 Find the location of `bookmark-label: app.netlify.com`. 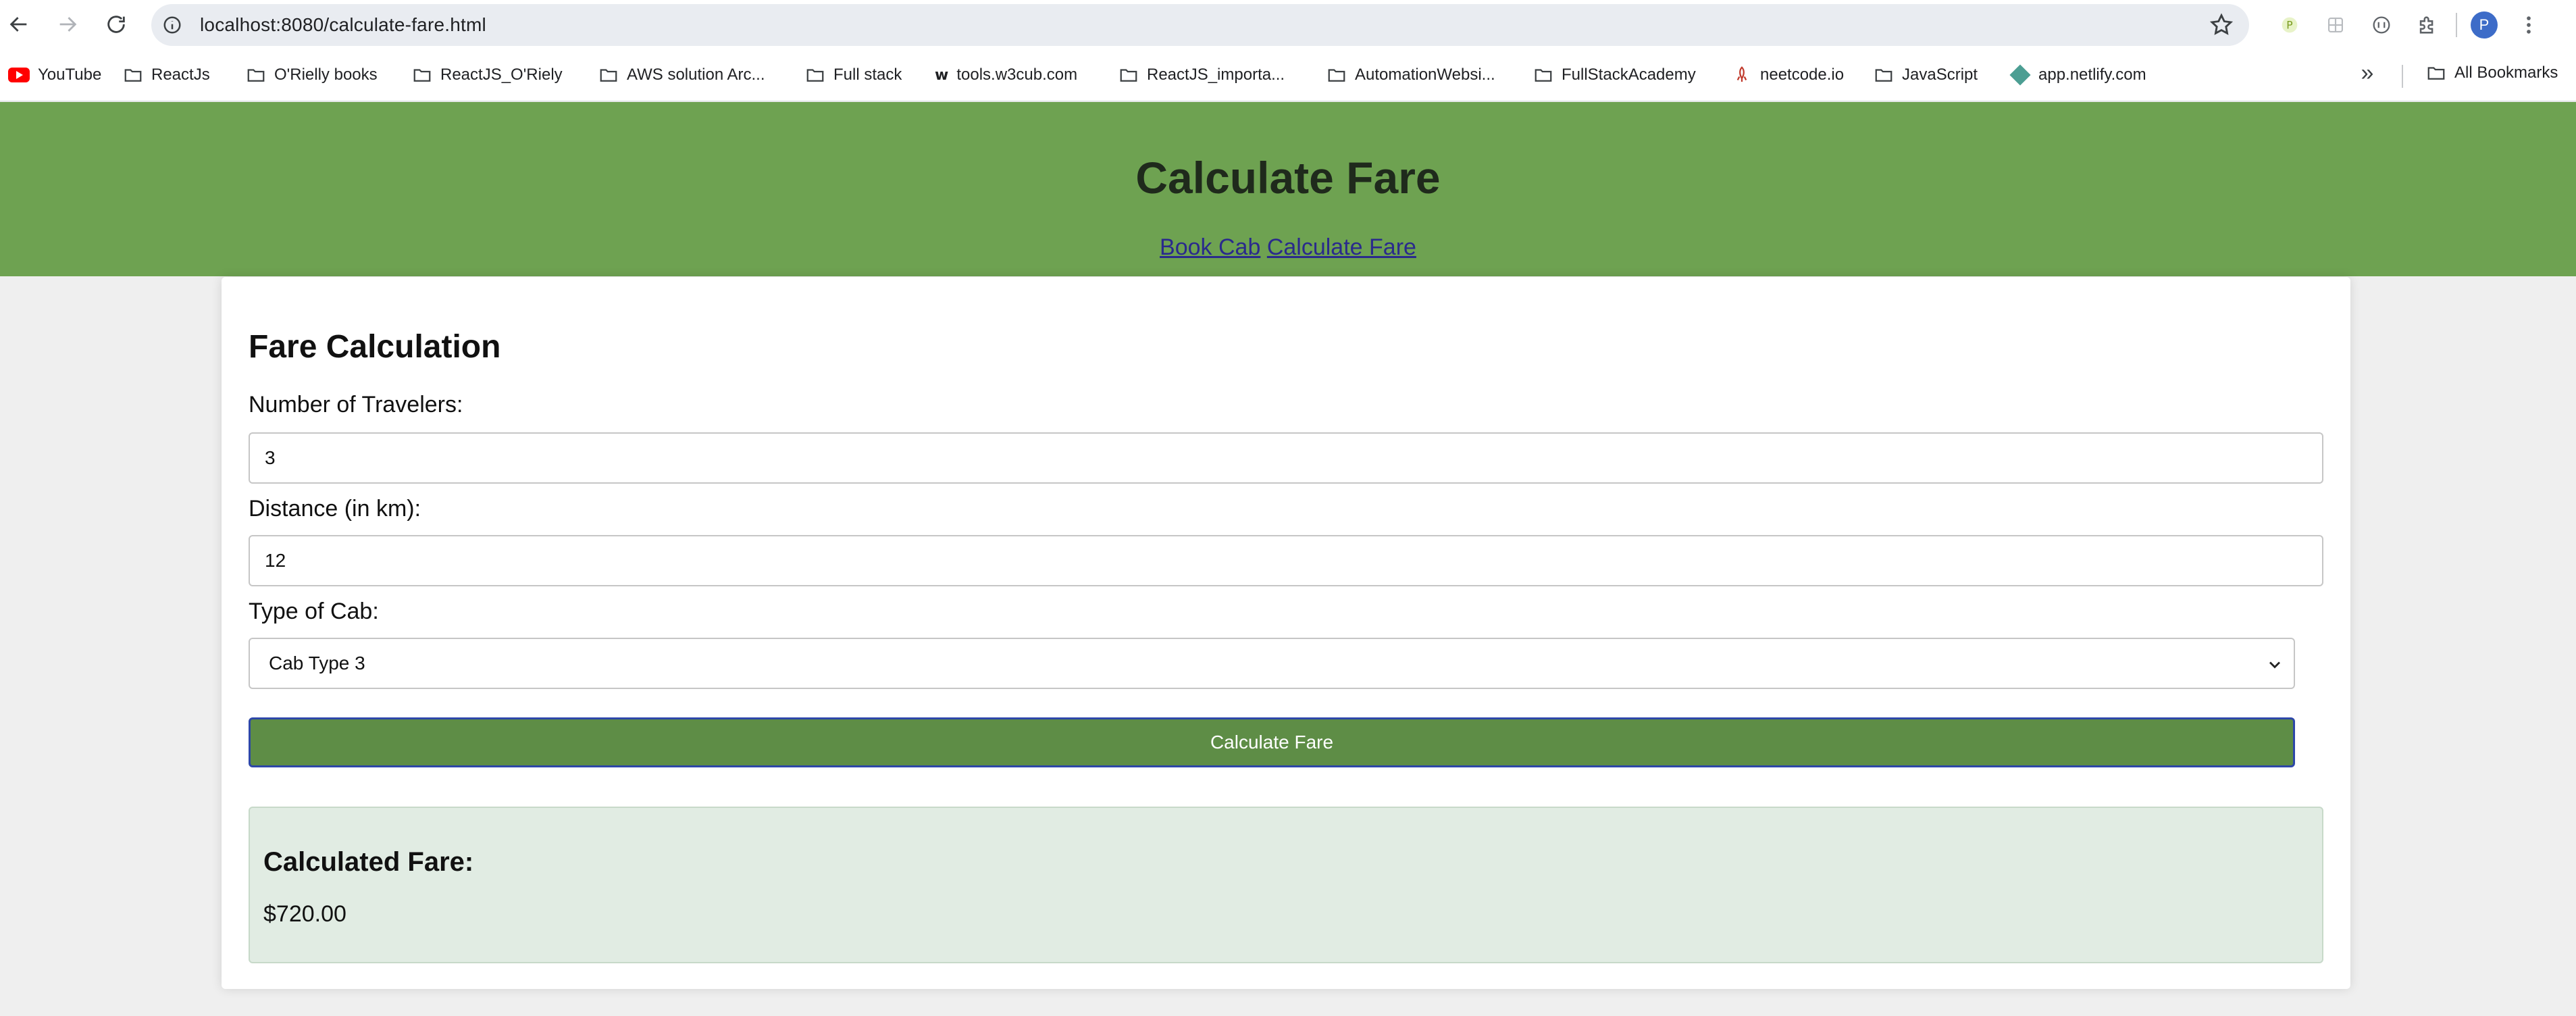

bookmark-label: app.netlify.com is located at coordinates (2092, 75).